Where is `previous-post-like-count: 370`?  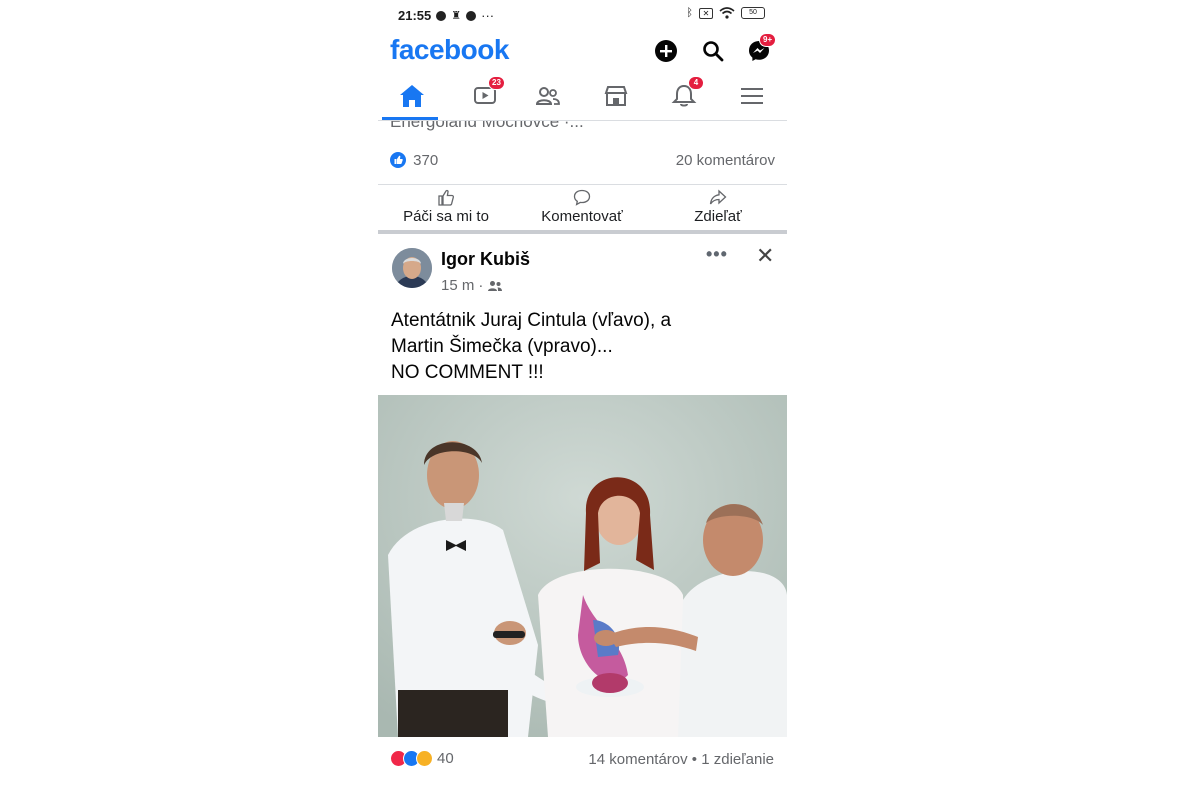 previous-post-like-count: 370 is located at coordinates (425, 160).